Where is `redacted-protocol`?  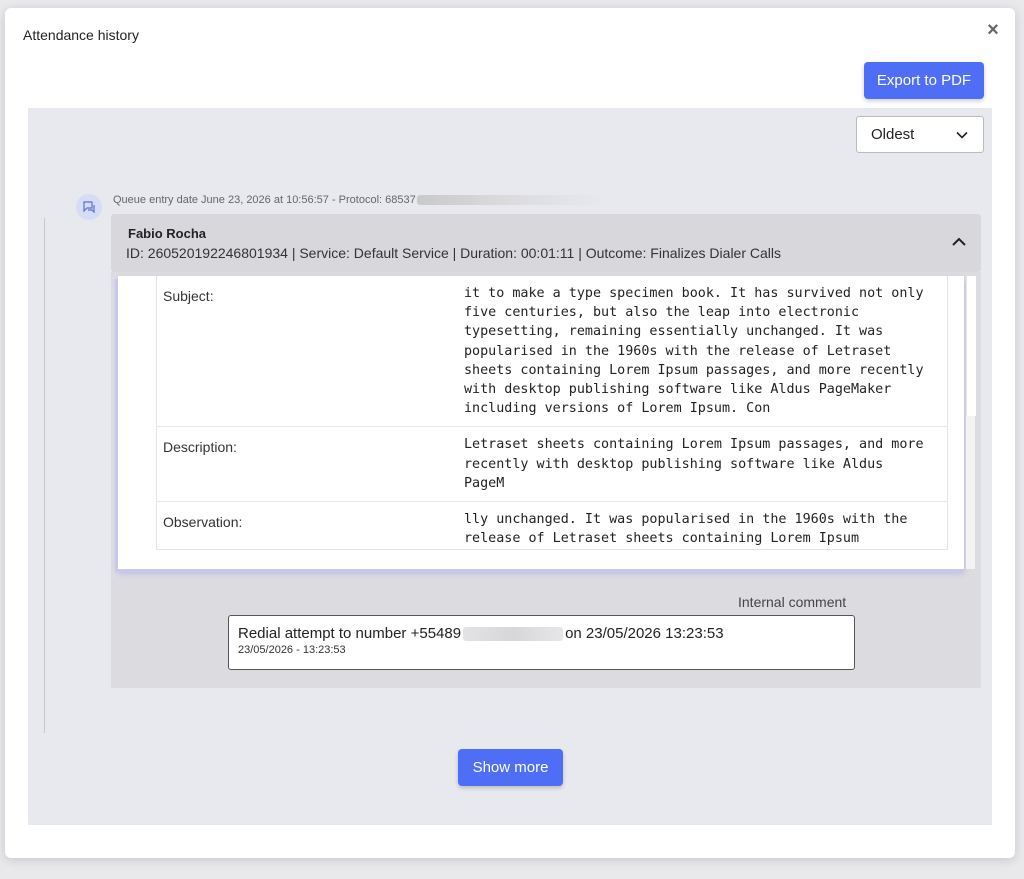
redacted-protocol is located at coordinates (511, 200).